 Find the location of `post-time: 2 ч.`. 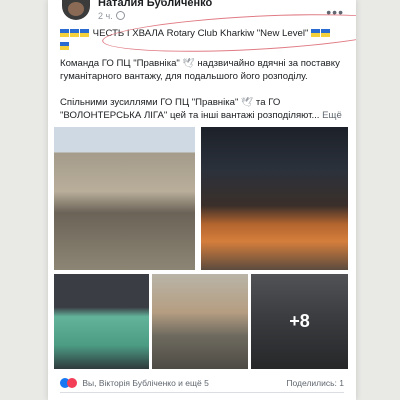

post-time: 2 ч. is located at coordinates (111, 16).